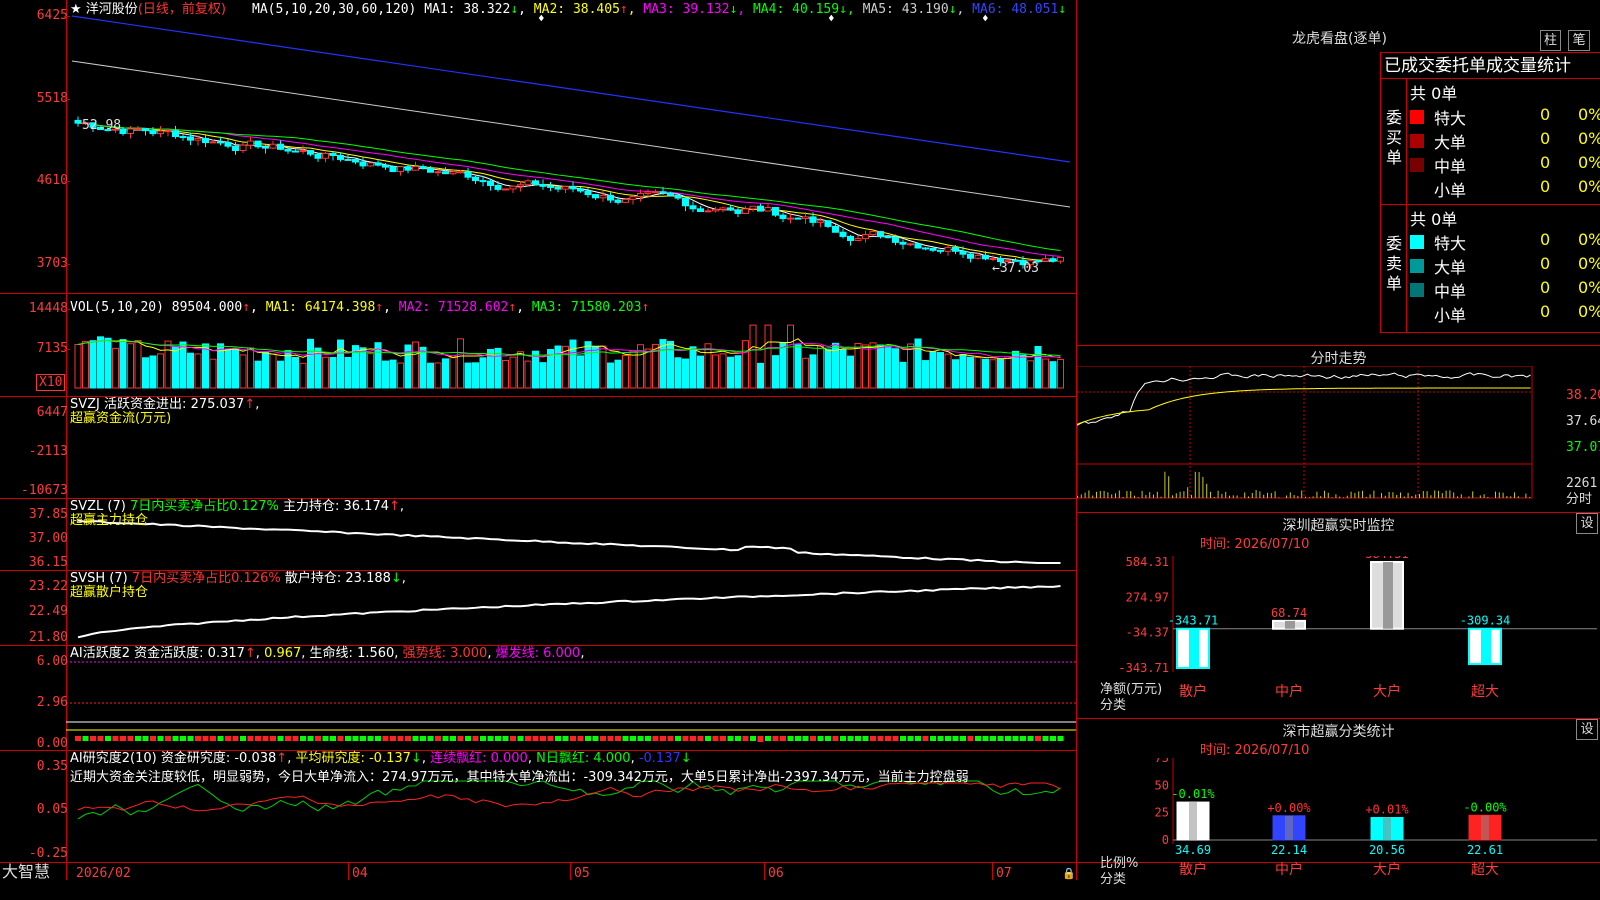  Describe the element at coordinates (1589, 239) in the screenshot. I see `sell-row-pct: 0%` at that location.